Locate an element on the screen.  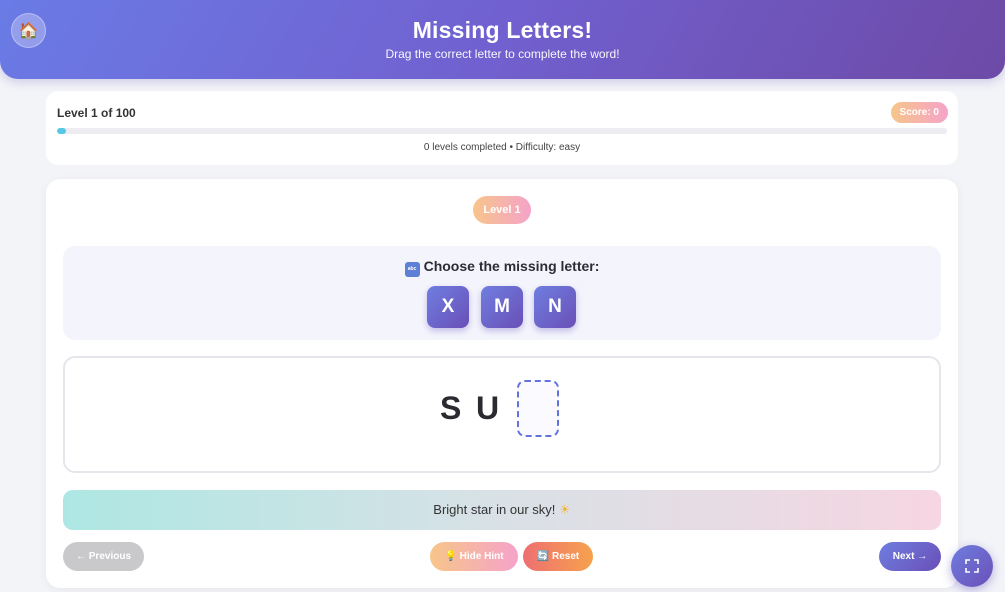
choices-heading: abc Choose the missing letter: is located at coordinates (502, 267).